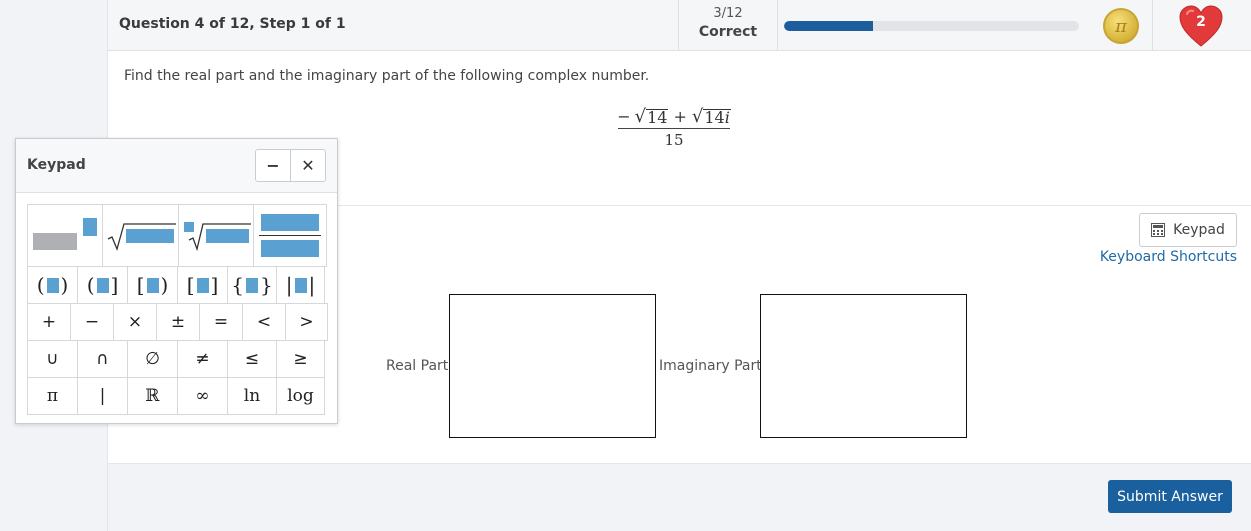 The image size is (1251, 531). I want to click on radicand-2: 14, so click(714, 117).